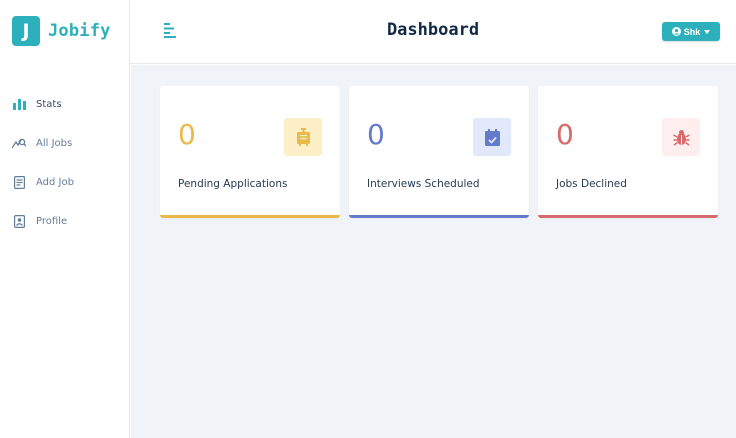 The width and height of the screenshot is (736, 438). I want to click on sidebar-item-all-jobs: All Jobs, so click(43, 143).